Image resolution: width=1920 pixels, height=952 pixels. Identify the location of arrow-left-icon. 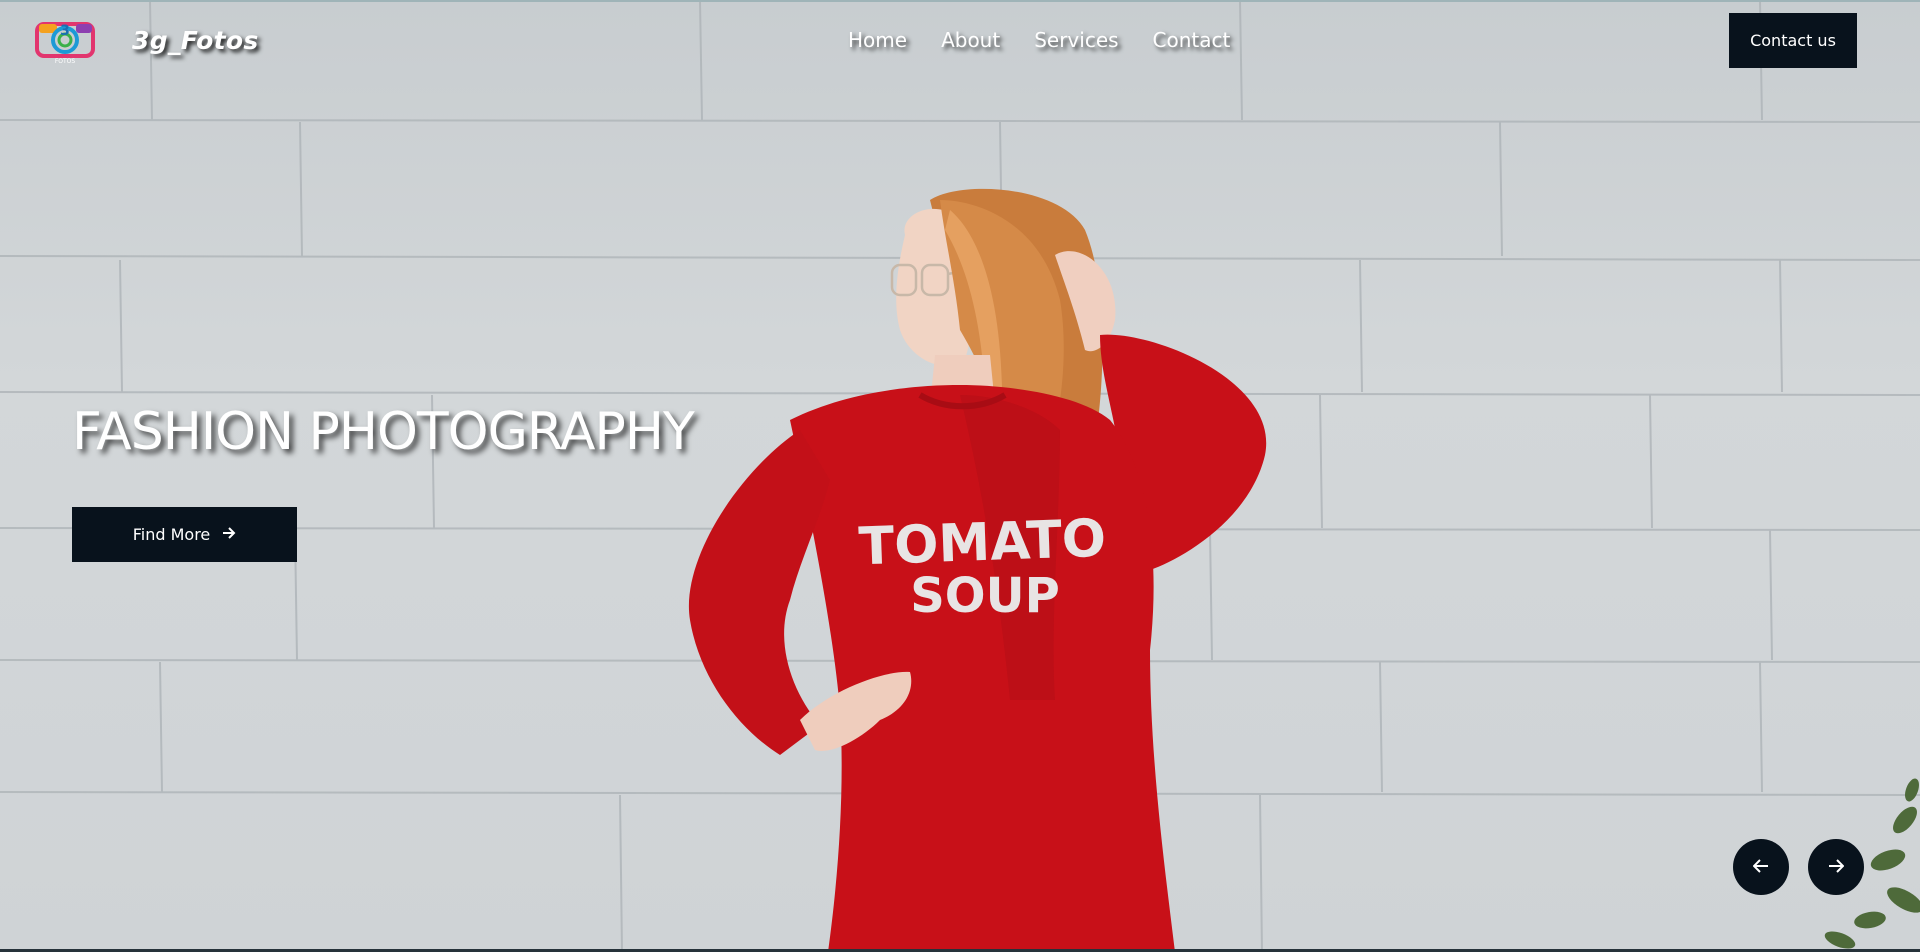
(1760, 867).